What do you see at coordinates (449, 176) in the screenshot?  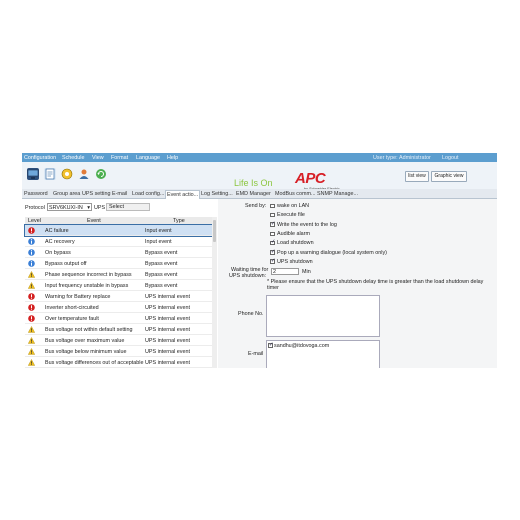 I see `graphic-view-button: Graphic view` at bounding box center [449, 176].